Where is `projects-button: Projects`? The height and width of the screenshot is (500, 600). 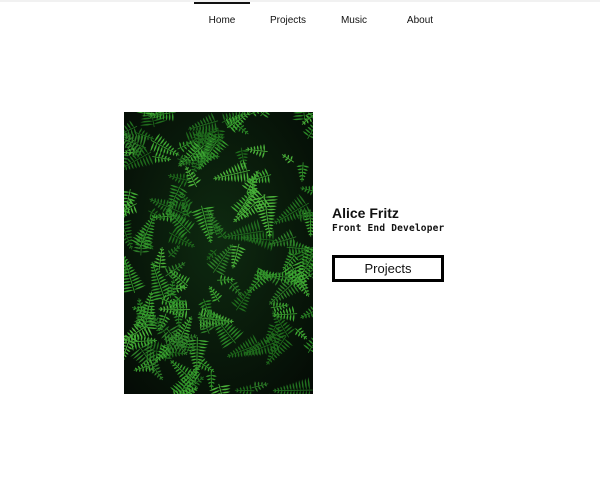 projects-button: Projects is located at coordinates (388, 268).